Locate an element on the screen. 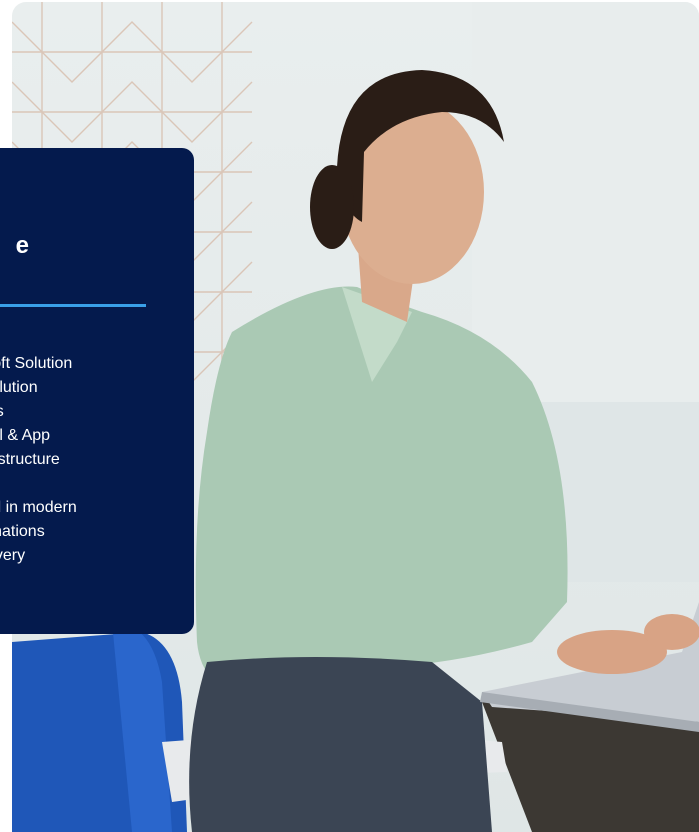 The width and height of the screenshot is (699, 832). card-line: delivery is located at coordinates (13, 555).